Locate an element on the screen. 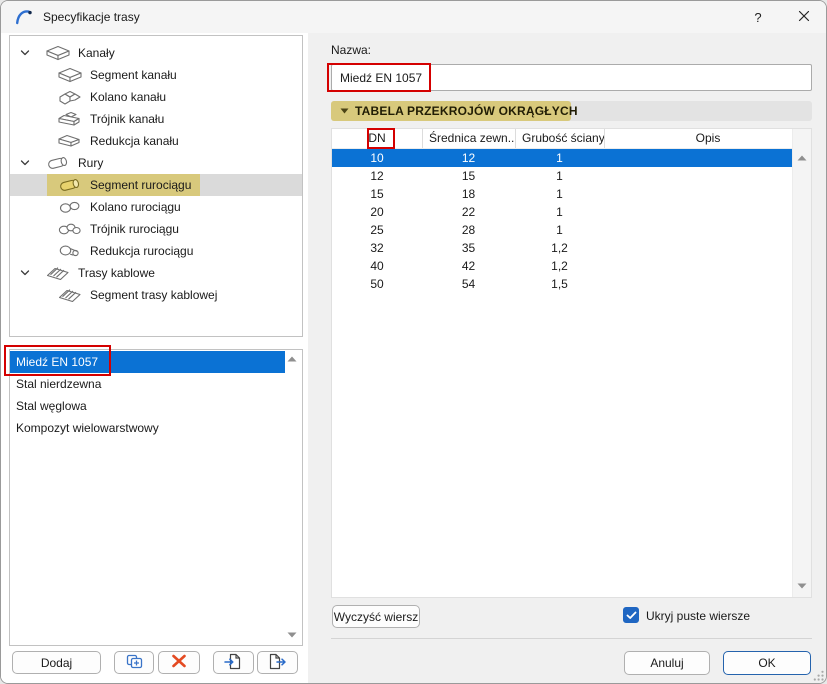 This screenshot has width=827, height=684. import-icon is located at coordinates (233, 663).